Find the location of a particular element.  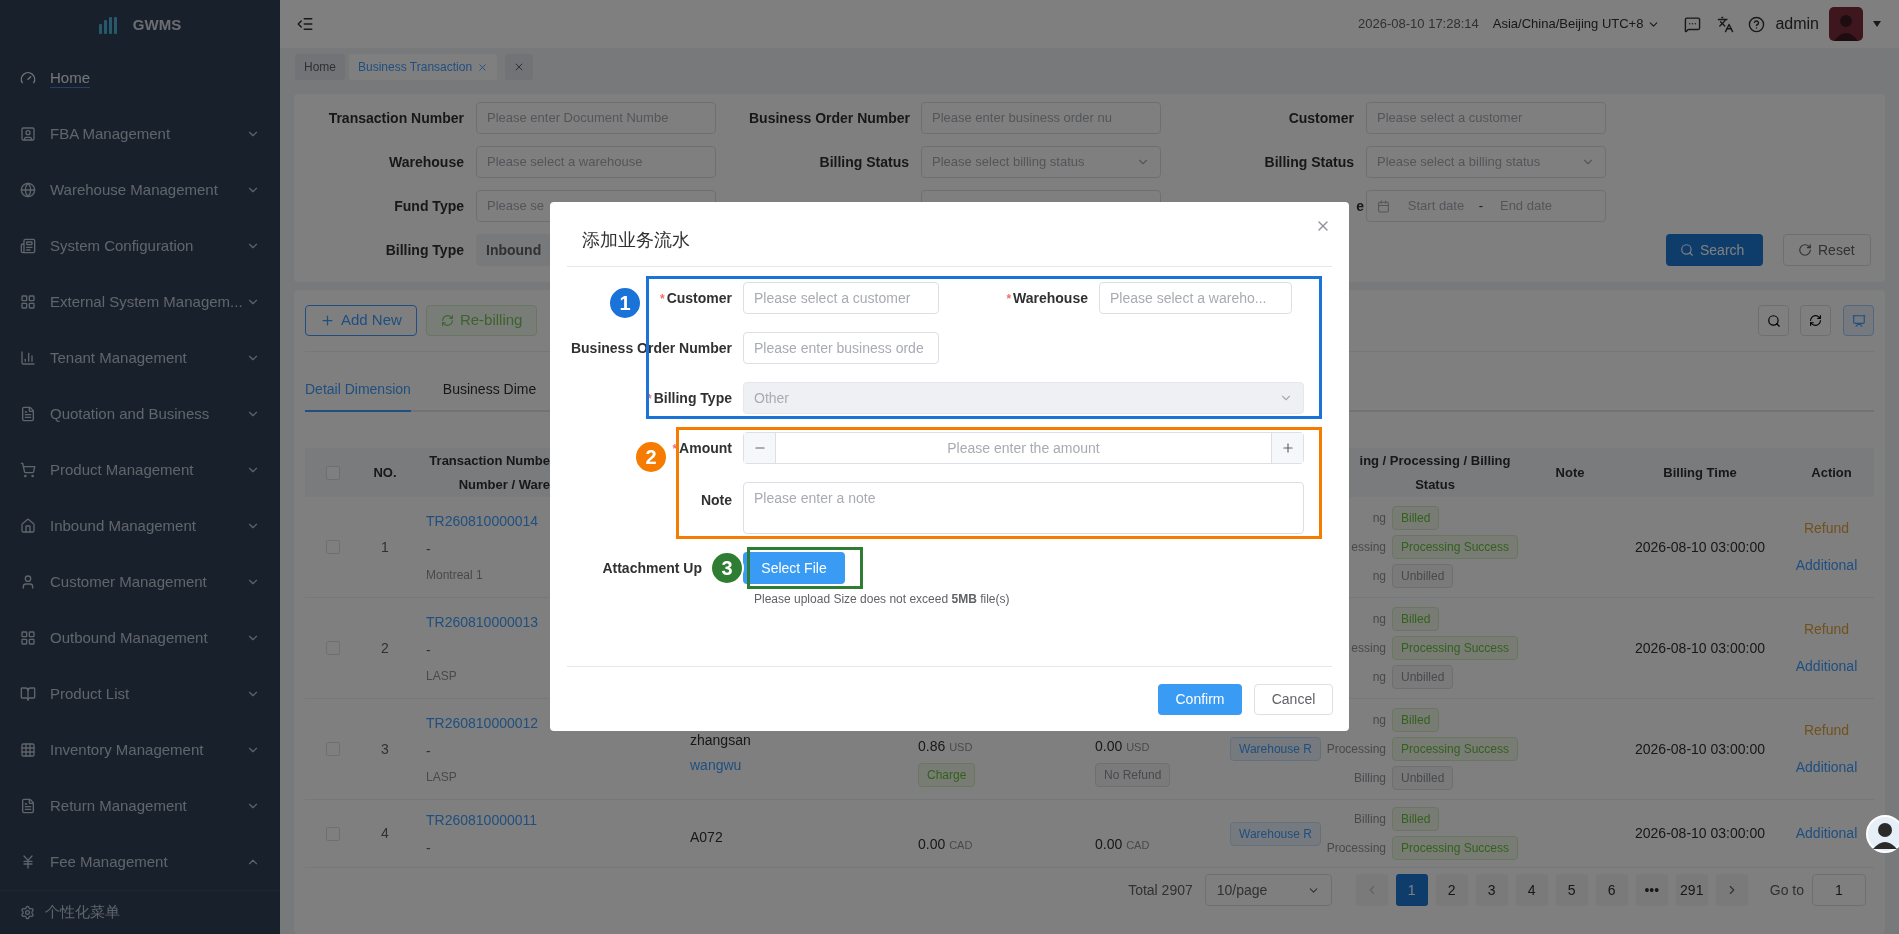

sidebar-item: Home is located at coordinates (140, 78).